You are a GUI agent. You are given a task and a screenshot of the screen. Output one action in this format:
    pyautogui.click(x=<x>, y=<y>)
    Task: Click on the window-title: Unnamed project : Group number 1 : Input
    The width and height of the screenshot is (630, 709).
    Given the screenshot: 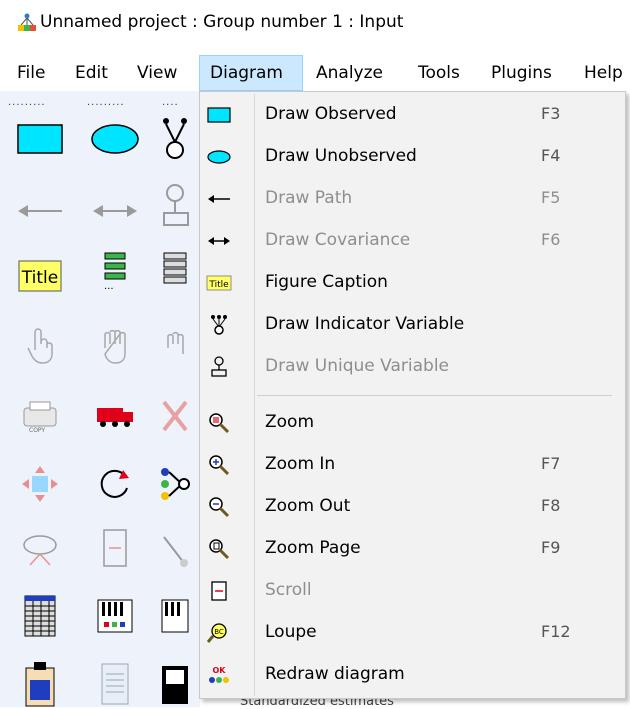 What is the action you would take?
    pyautogui.click(x=222, y=22)
    